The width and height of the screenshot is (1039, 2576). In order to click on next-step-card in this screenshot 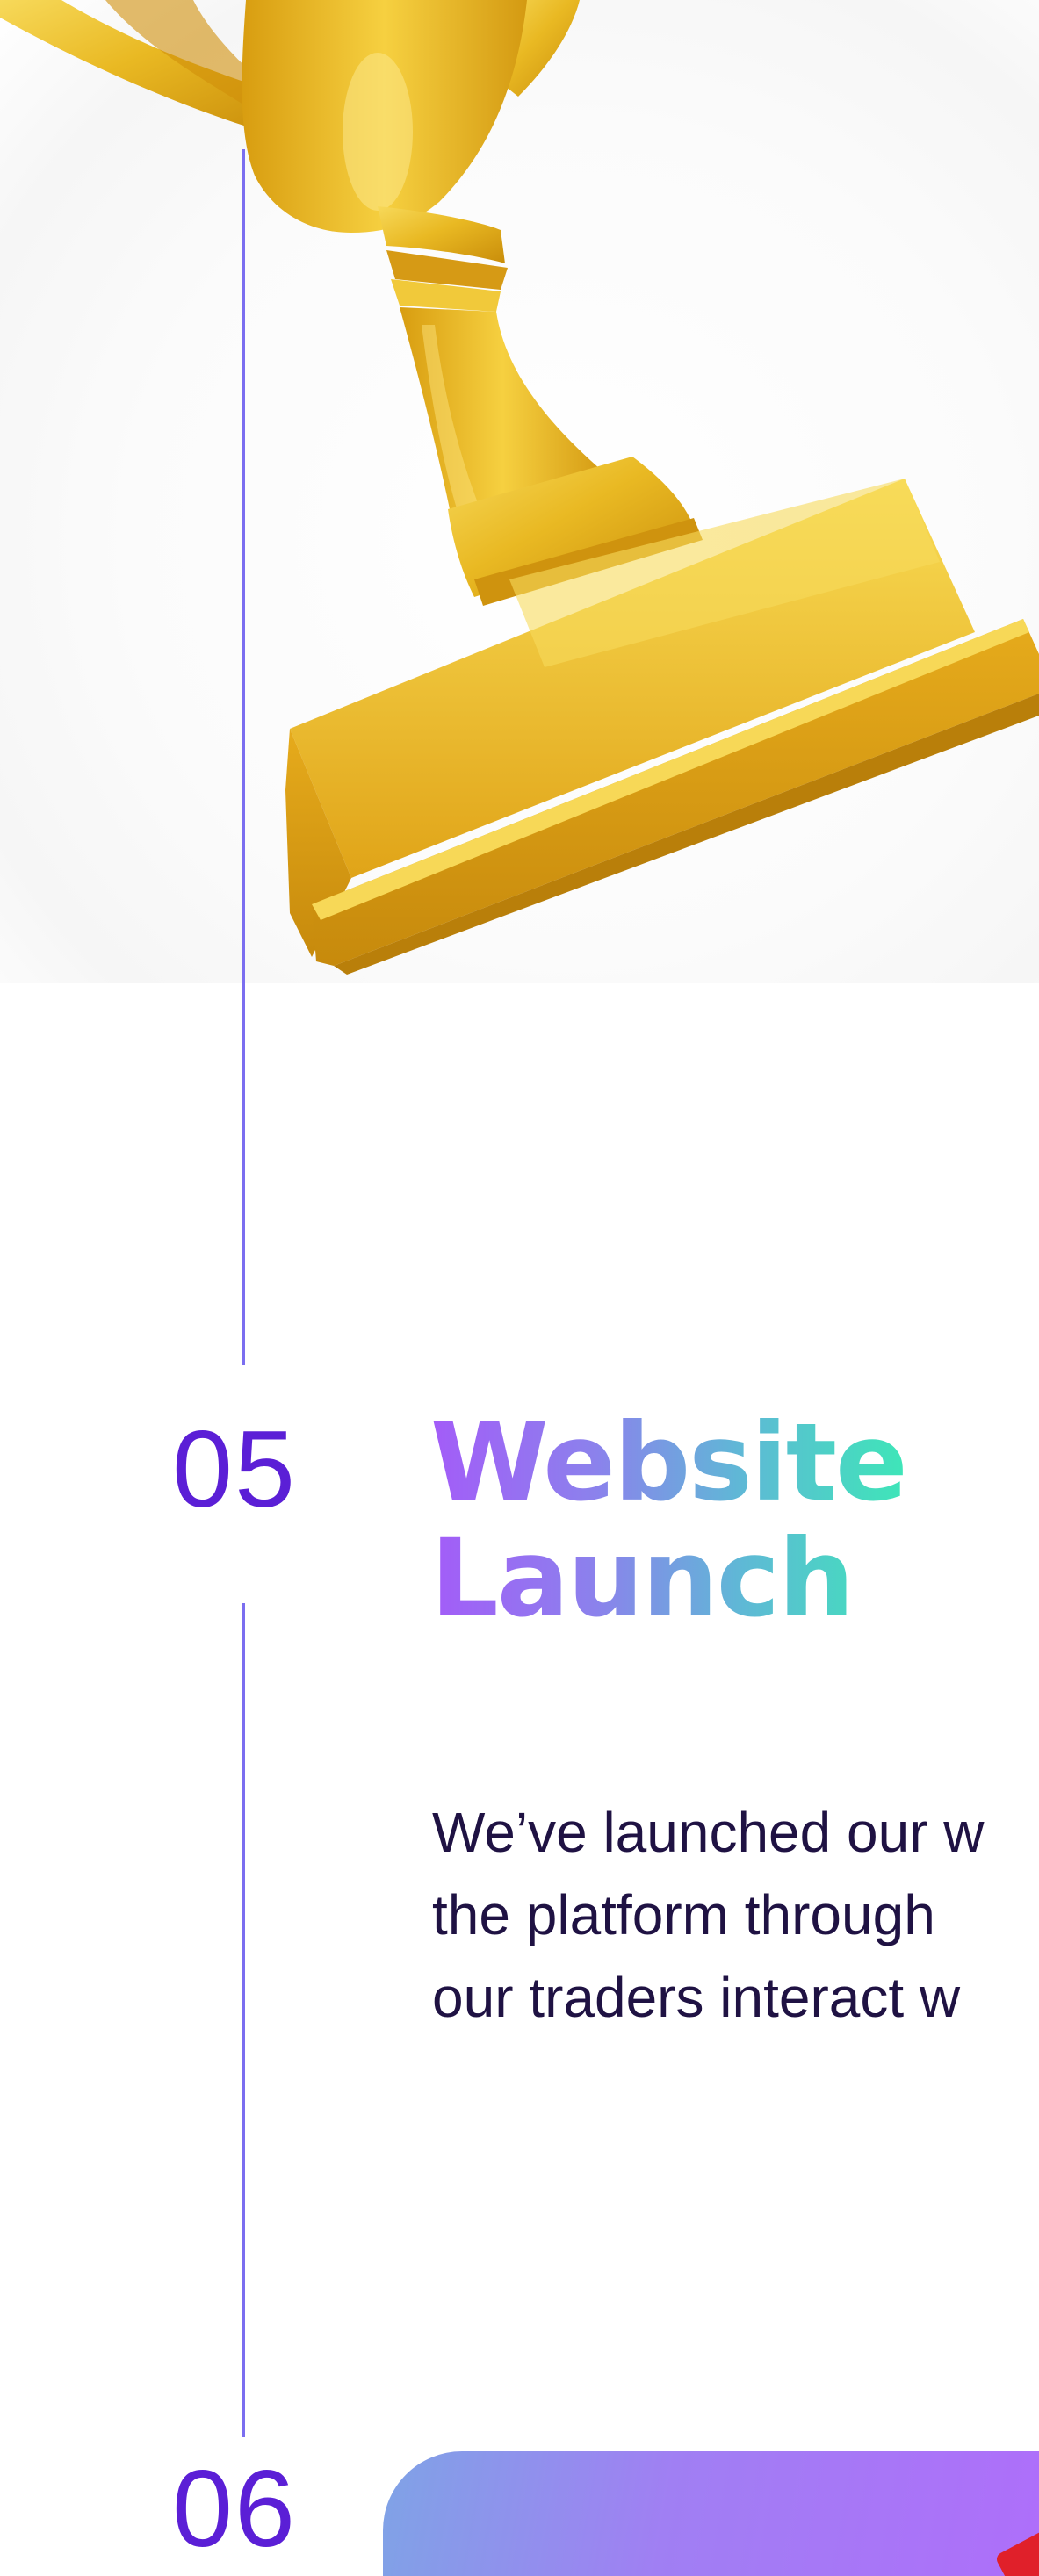, I will do `click(711, 2513)`.